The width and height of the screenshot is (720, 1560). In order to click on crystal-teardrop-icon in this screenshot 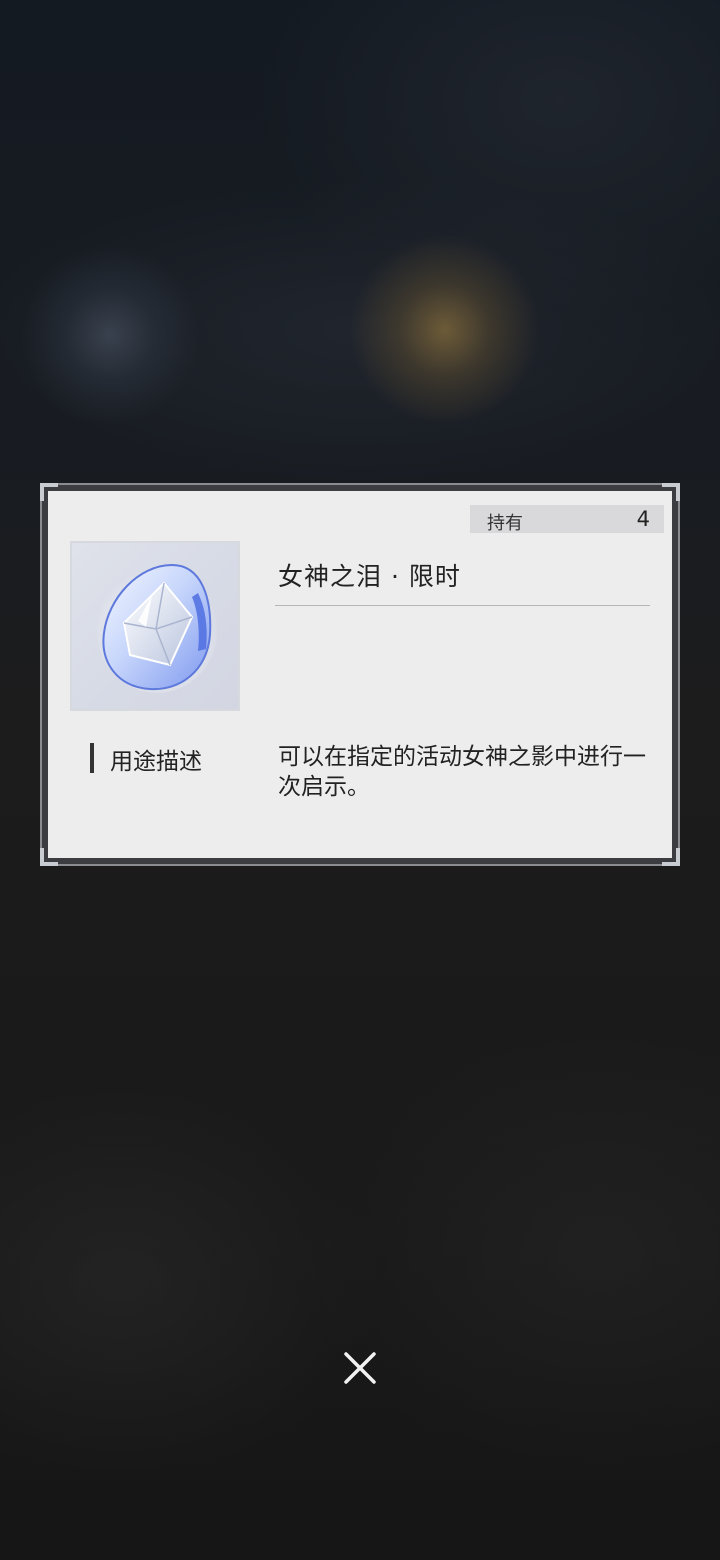, I will do `click(157, 628)`.